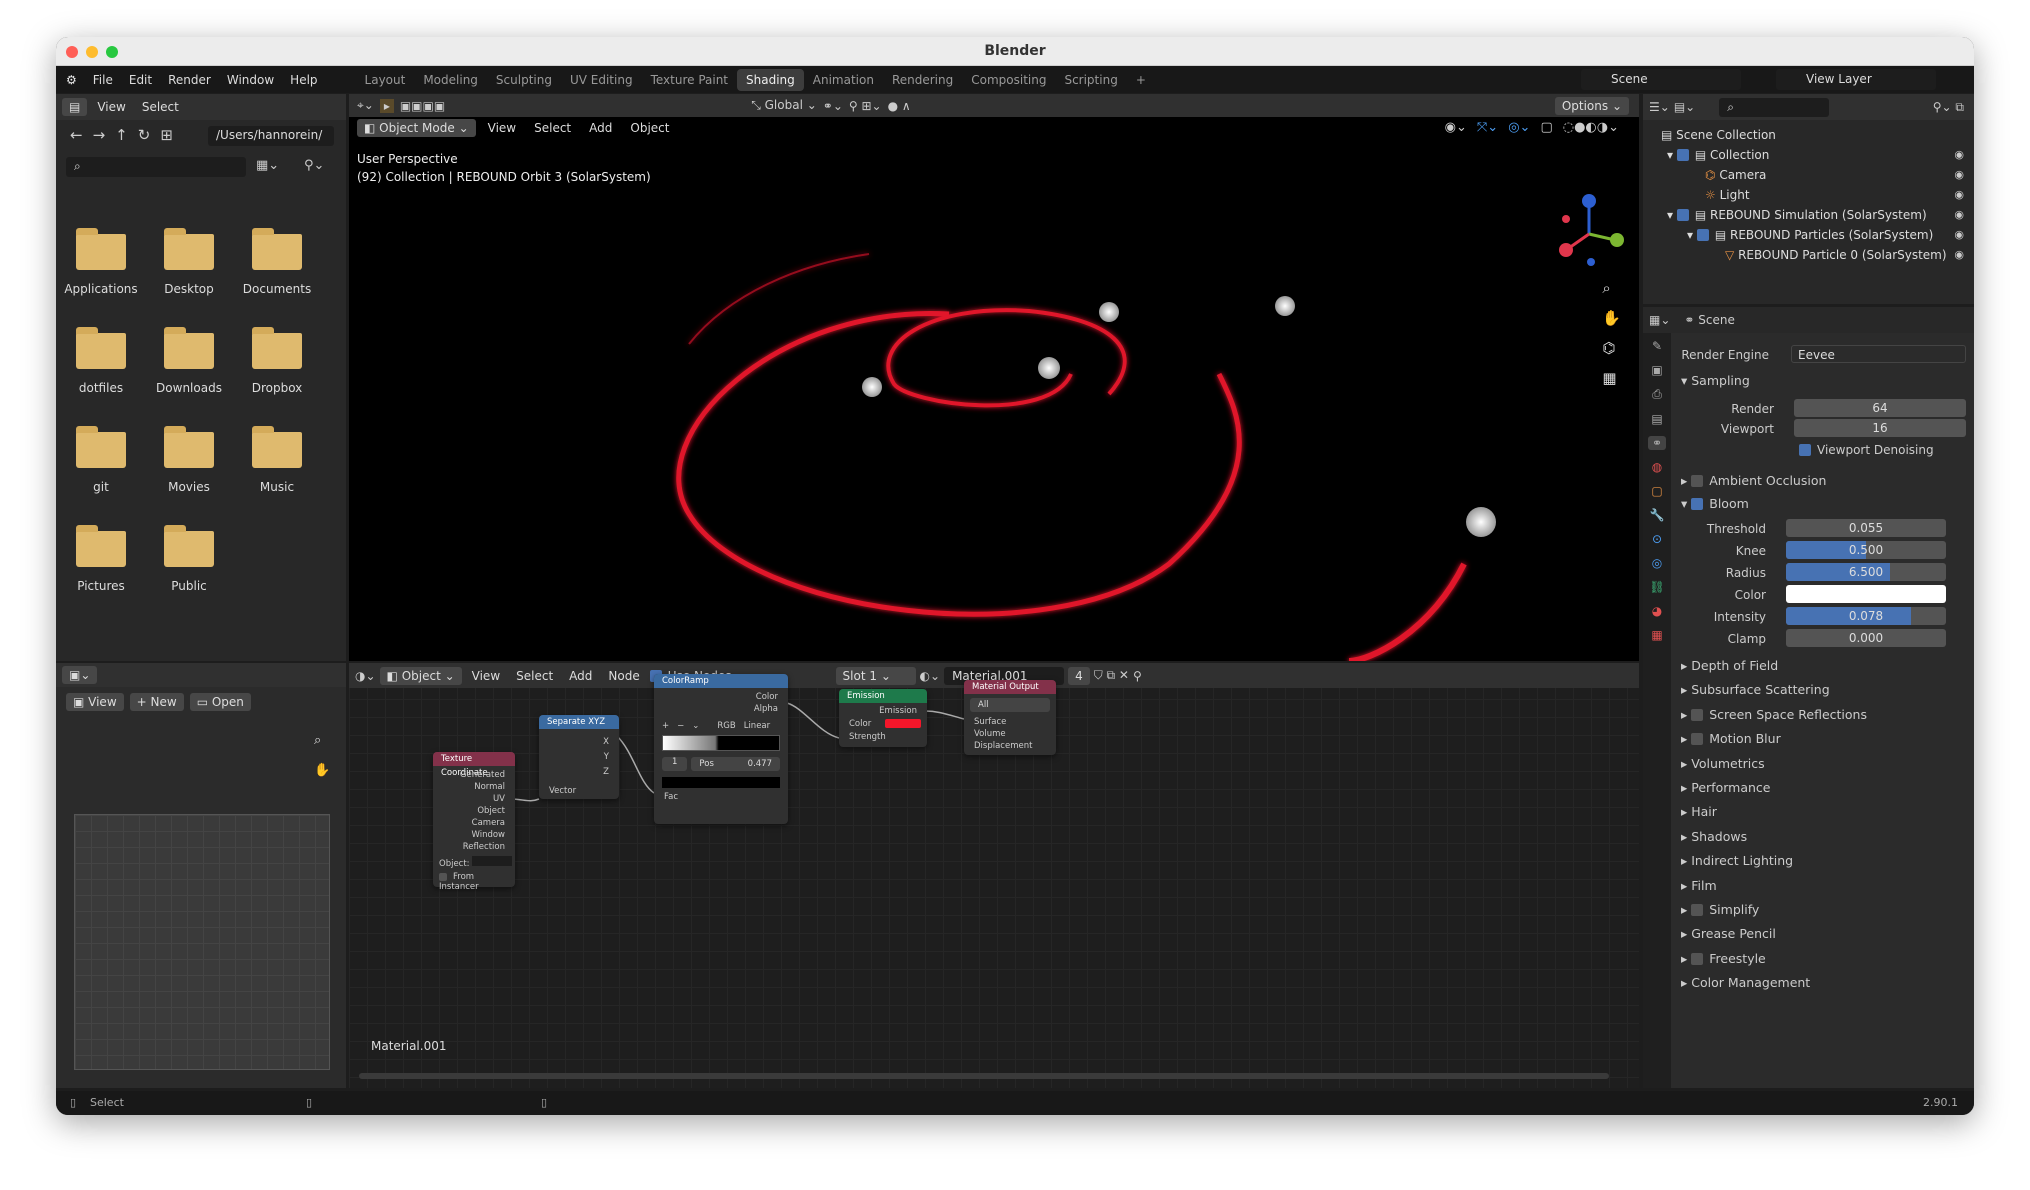 The height and width of the screenshot is (1190, 2030). Describe the element at coordinates (469, 823) in the screenshot. I see `output-camera: Camera` at that location.